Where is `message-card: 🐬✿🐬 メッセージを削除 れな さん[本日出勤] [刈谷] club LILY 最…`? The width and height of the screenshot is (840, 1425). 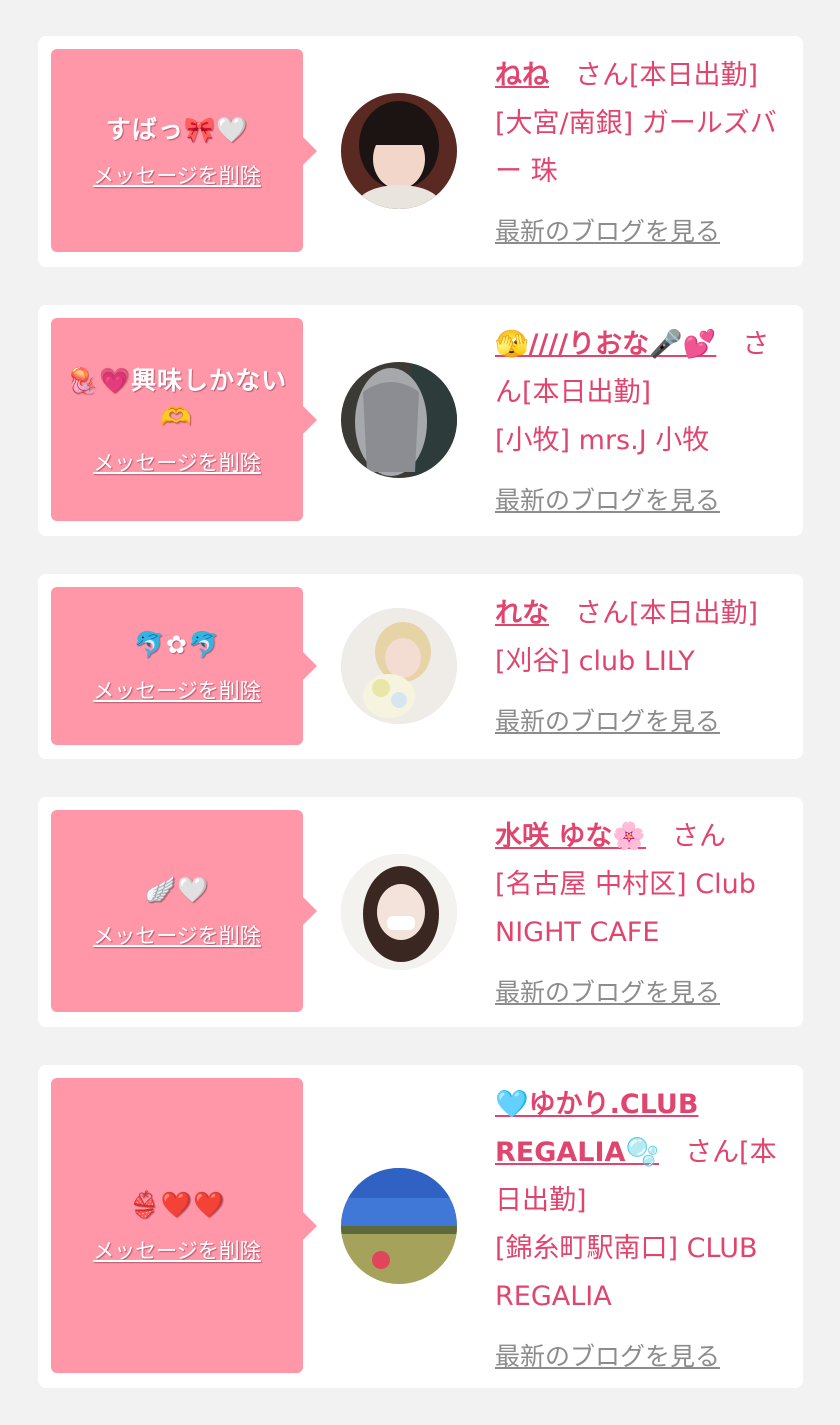 message-card: 🐬✿🐬 メッセージを削除 れな さん[本日出勤] [刈谷] club LILY 最… is located at coordinates (420, 666).